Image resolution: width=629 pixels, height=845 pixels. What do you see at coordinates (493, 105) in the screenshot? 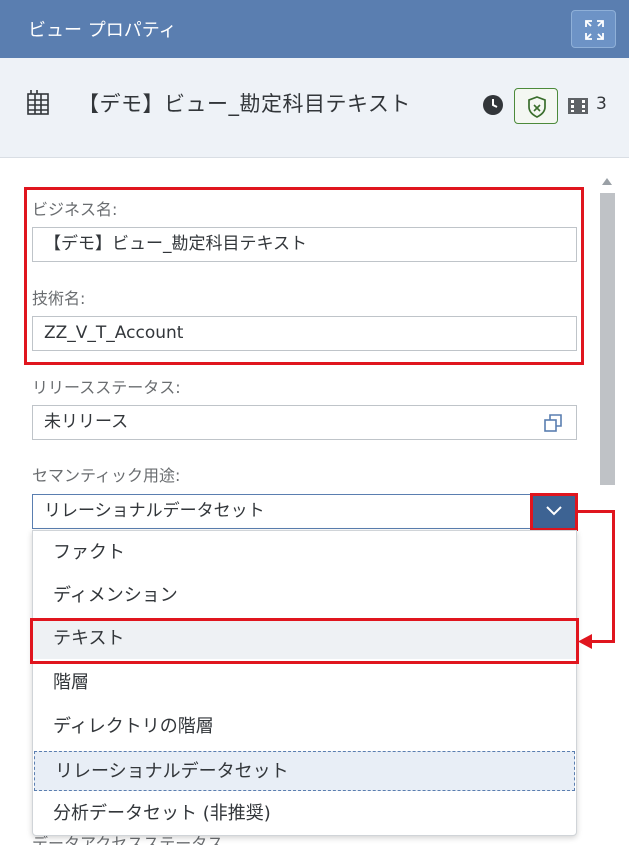
I see `clock-icon` at bounding box center [493, 105].